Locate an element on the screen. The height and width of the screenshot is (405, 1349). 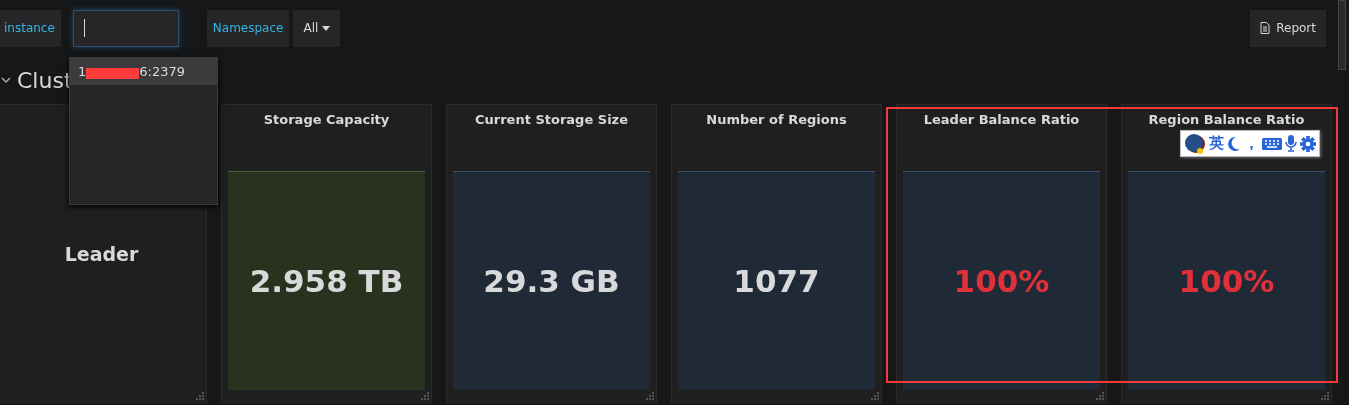
settings-icon is located at coordinates (1308, 143).